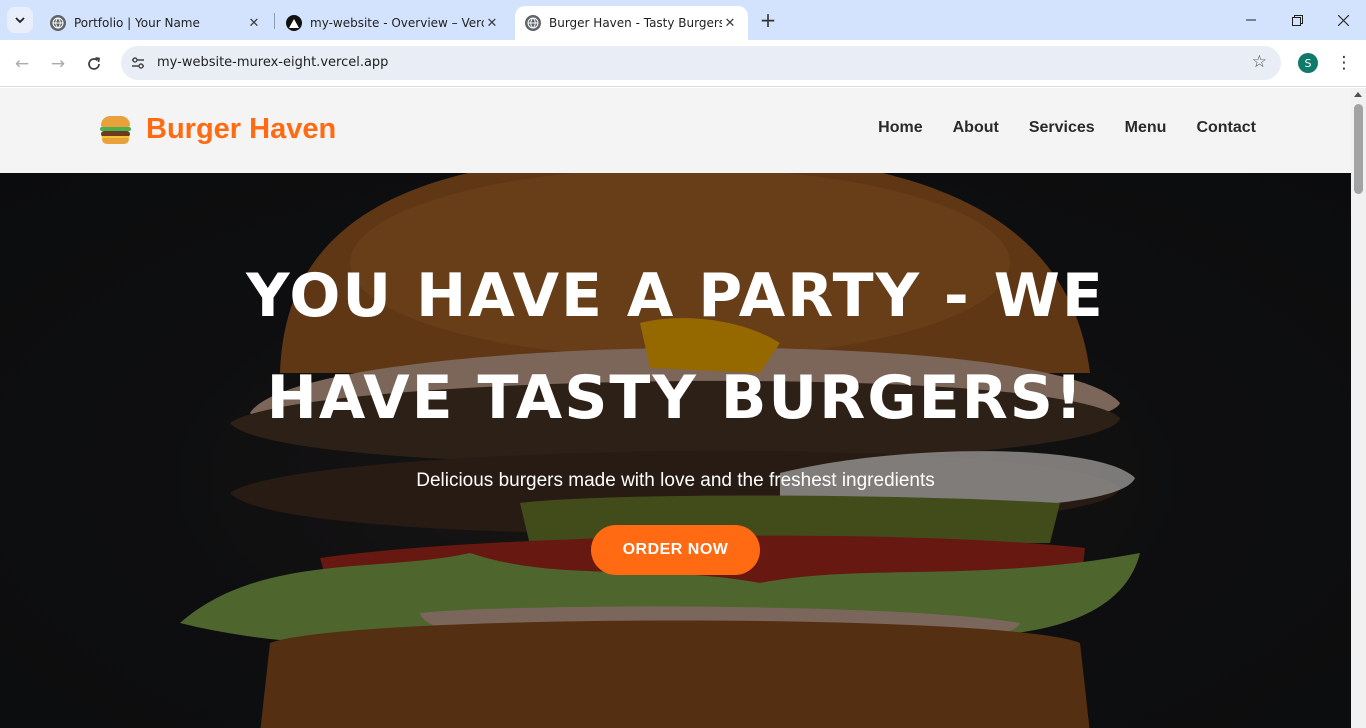  I want to click on more-menu-icon: ⋮, so click(1344, 63).